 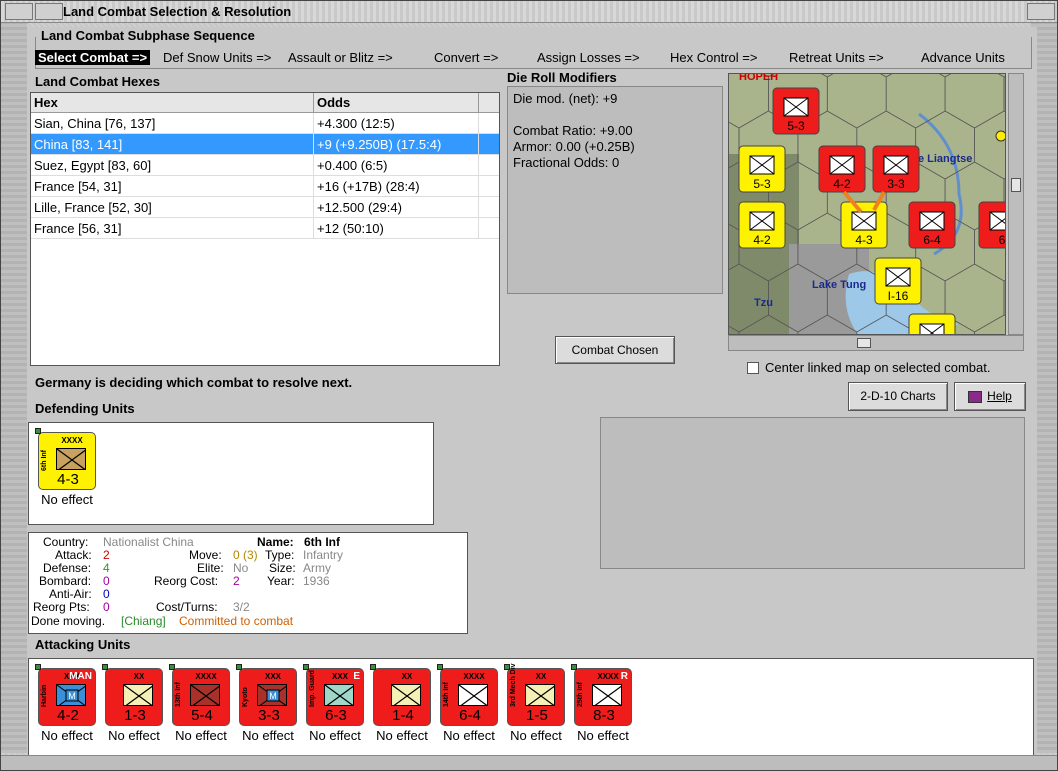 I want to click on unit-counter: XXX Imp. Guard E 6-3, so click(x=333, y=695).